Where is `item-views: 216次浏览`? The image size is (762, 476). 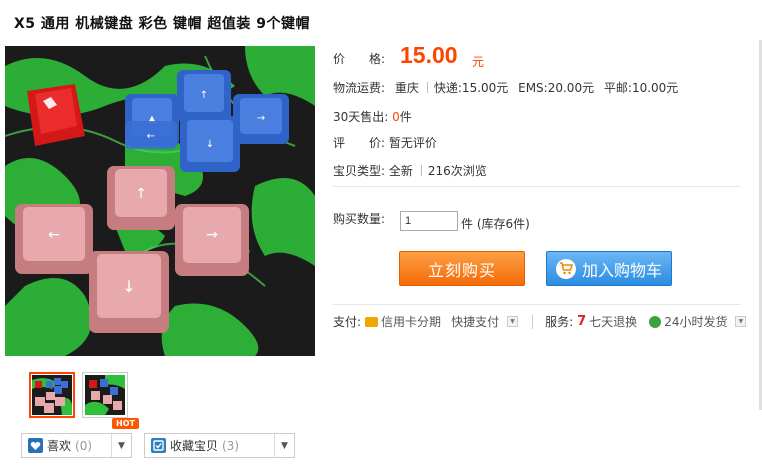 item-views: 216次浏览 is located at coordinates (457, 171).